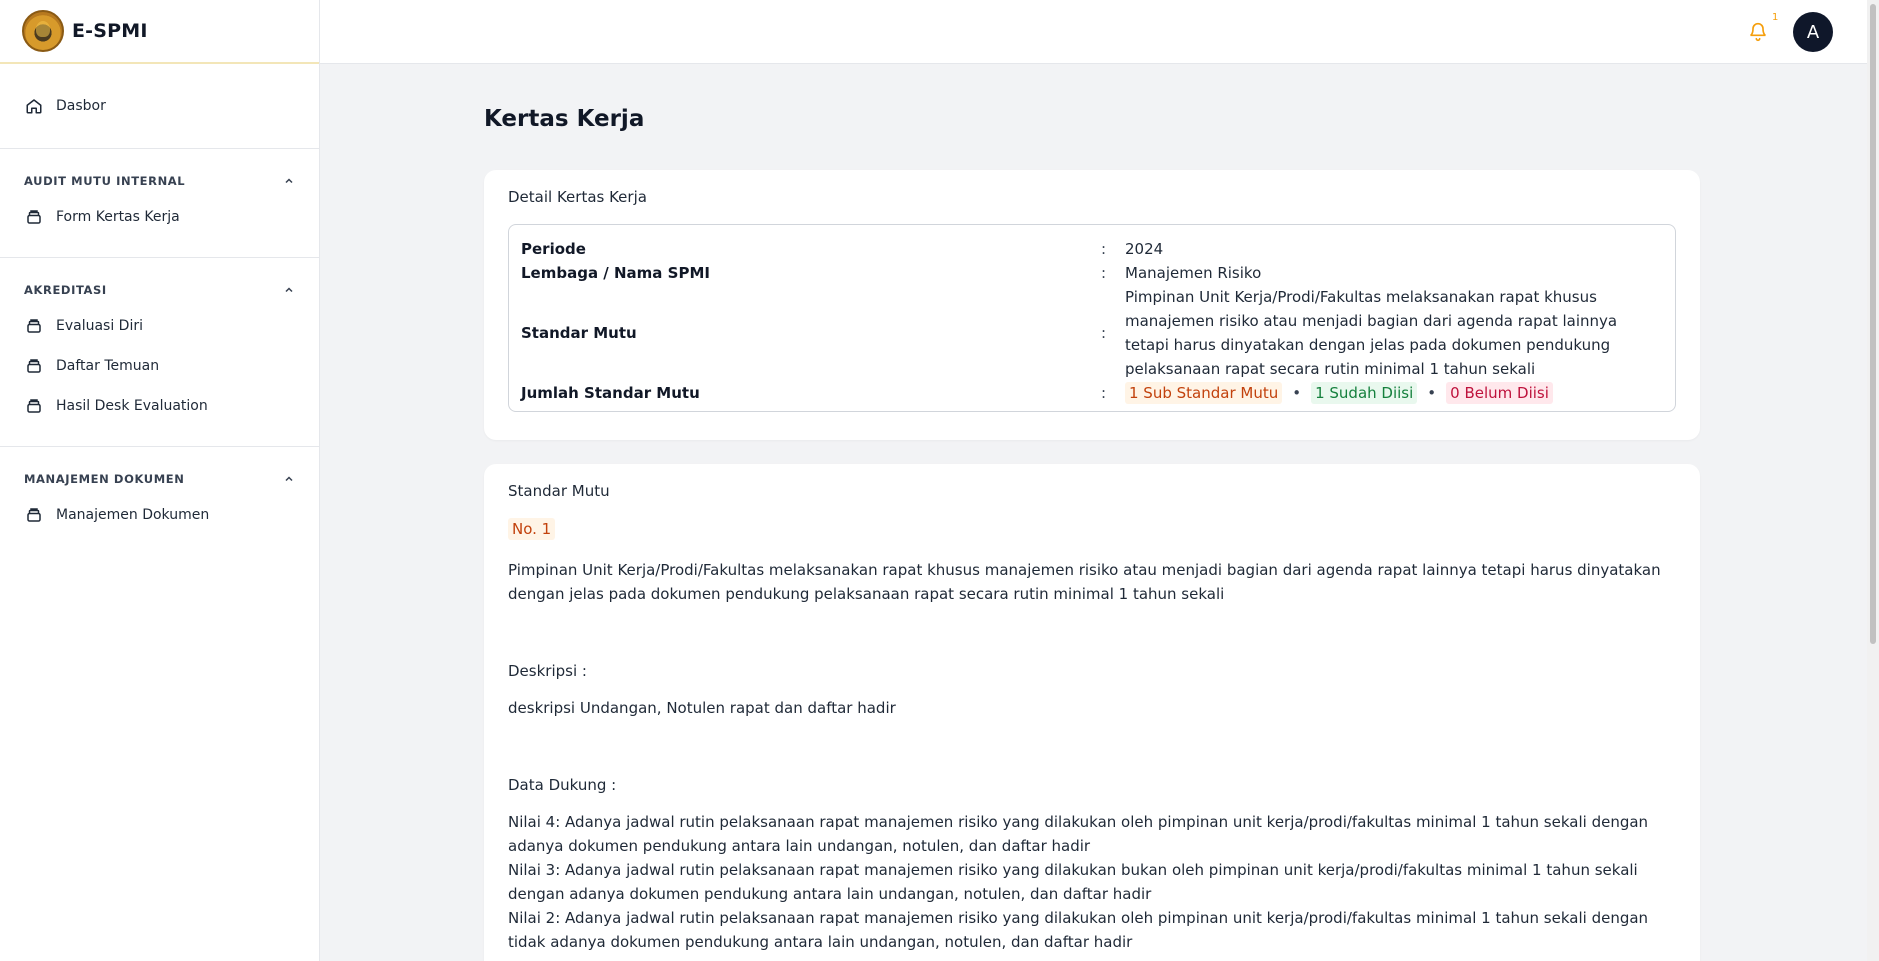  I want to click on university-logo, so click(43, 31).